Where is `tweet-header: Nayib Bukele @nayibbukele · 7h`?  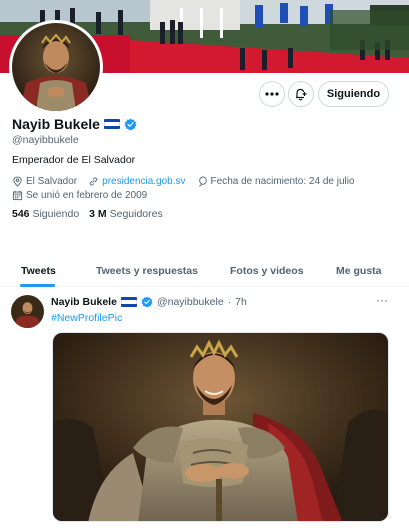 tweet-header: Nayib Bukele @nayibbukele · 7h is located at coordinates (149, 302).